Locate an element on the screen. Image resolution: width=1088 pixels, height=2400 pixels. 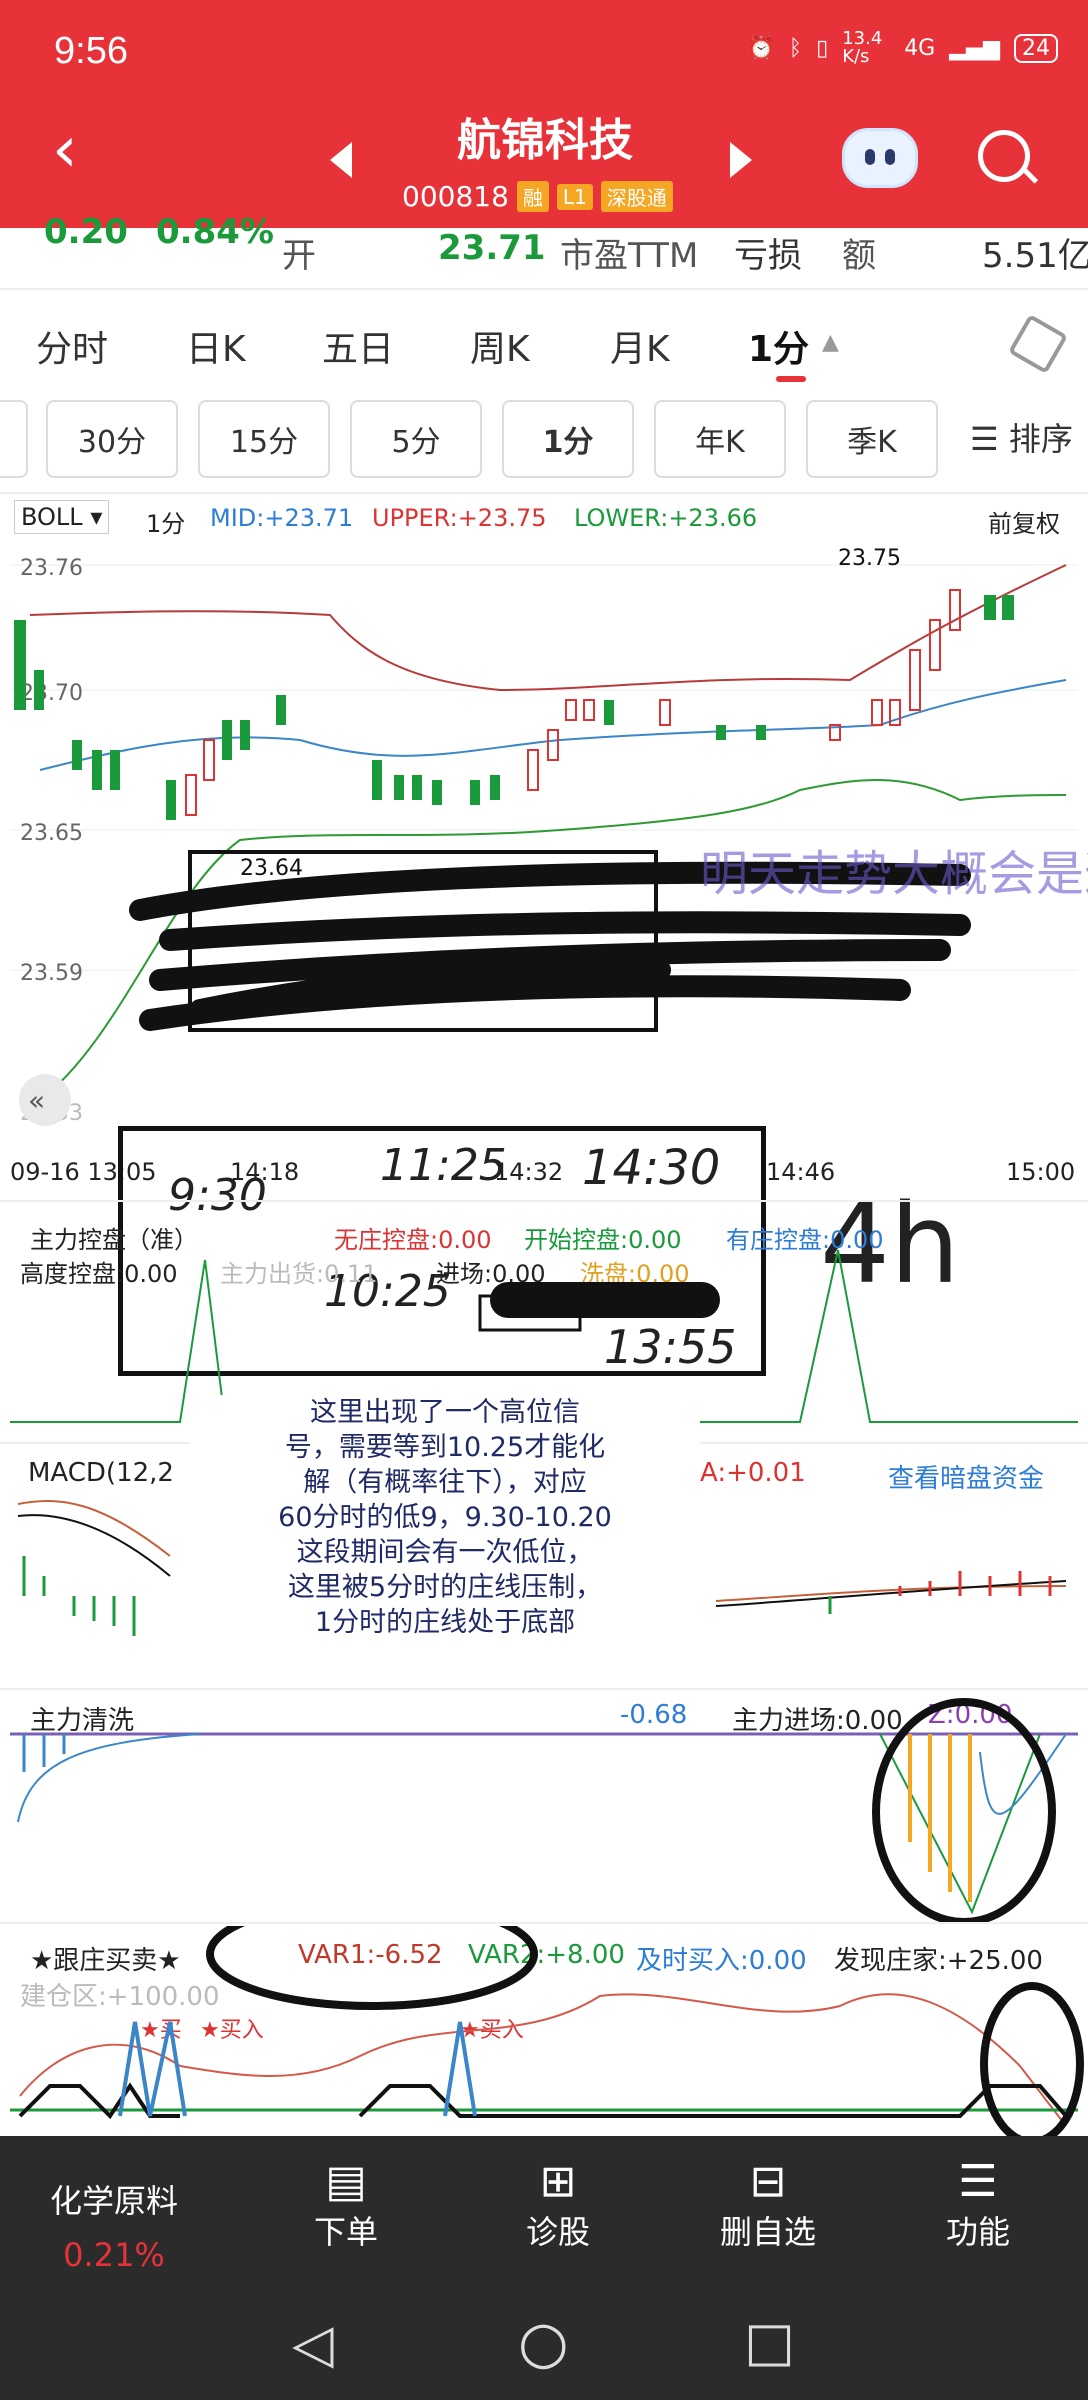
sub-tab-30min: 30分 is located at coordinates (112, 439).